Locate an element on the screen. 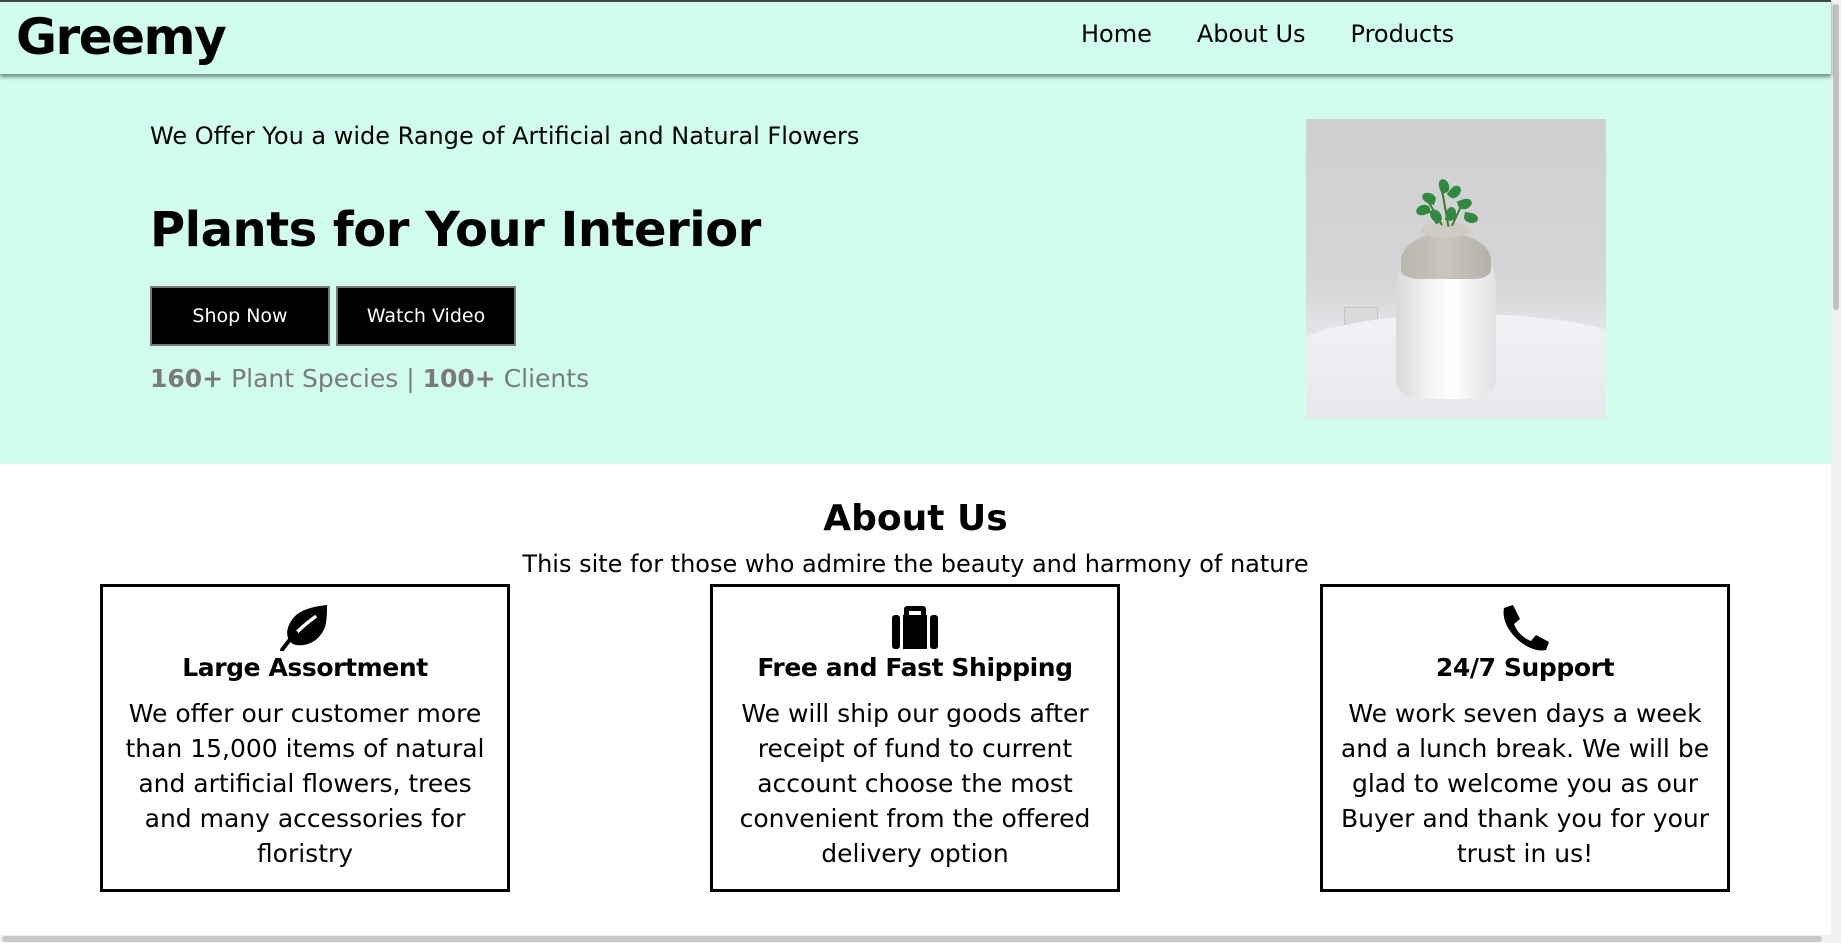  phone-icon is located at coordinates (1526, 628).